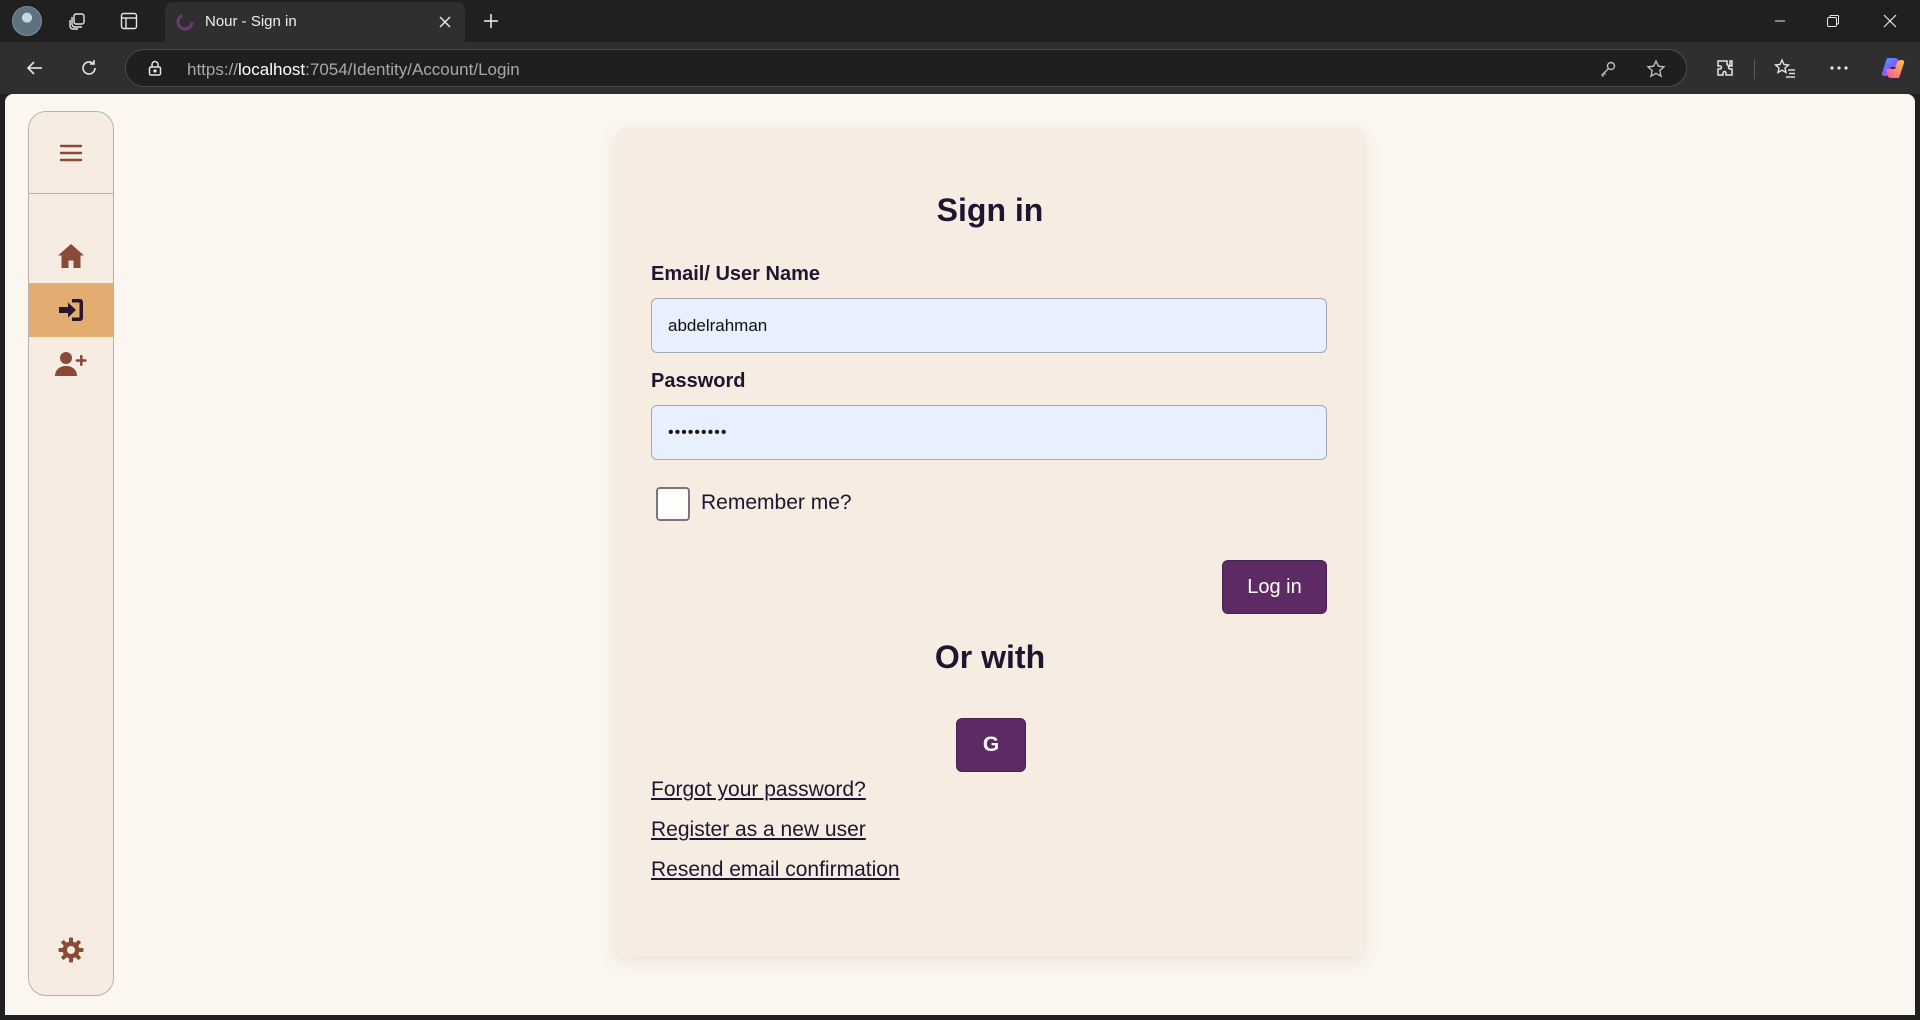 The height and width of the screenshot is (1020, 1920). I want to click on more-icon, so click(1839, 68).